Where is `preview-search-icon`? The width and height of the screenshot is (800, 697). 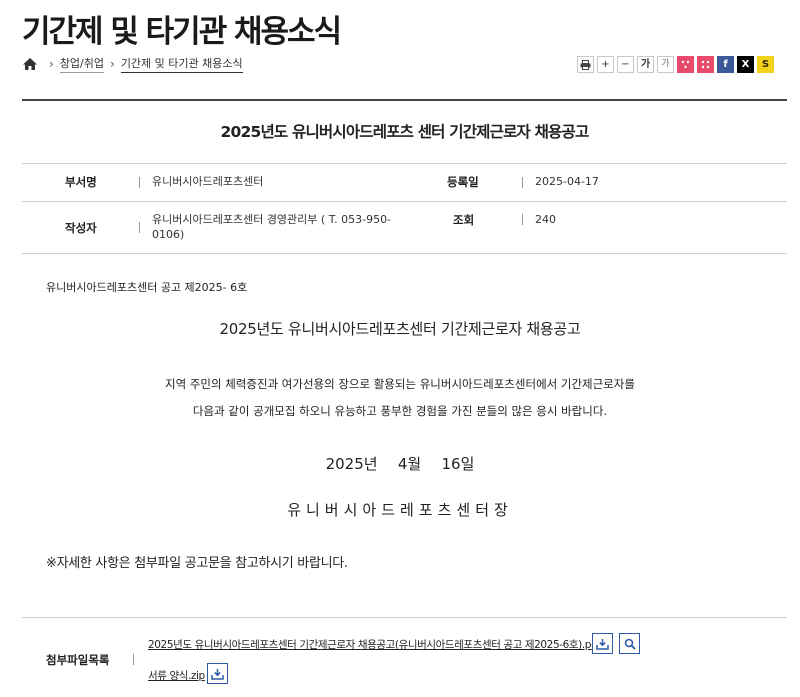
preview-search-icon is located at coordinates (629, 643).